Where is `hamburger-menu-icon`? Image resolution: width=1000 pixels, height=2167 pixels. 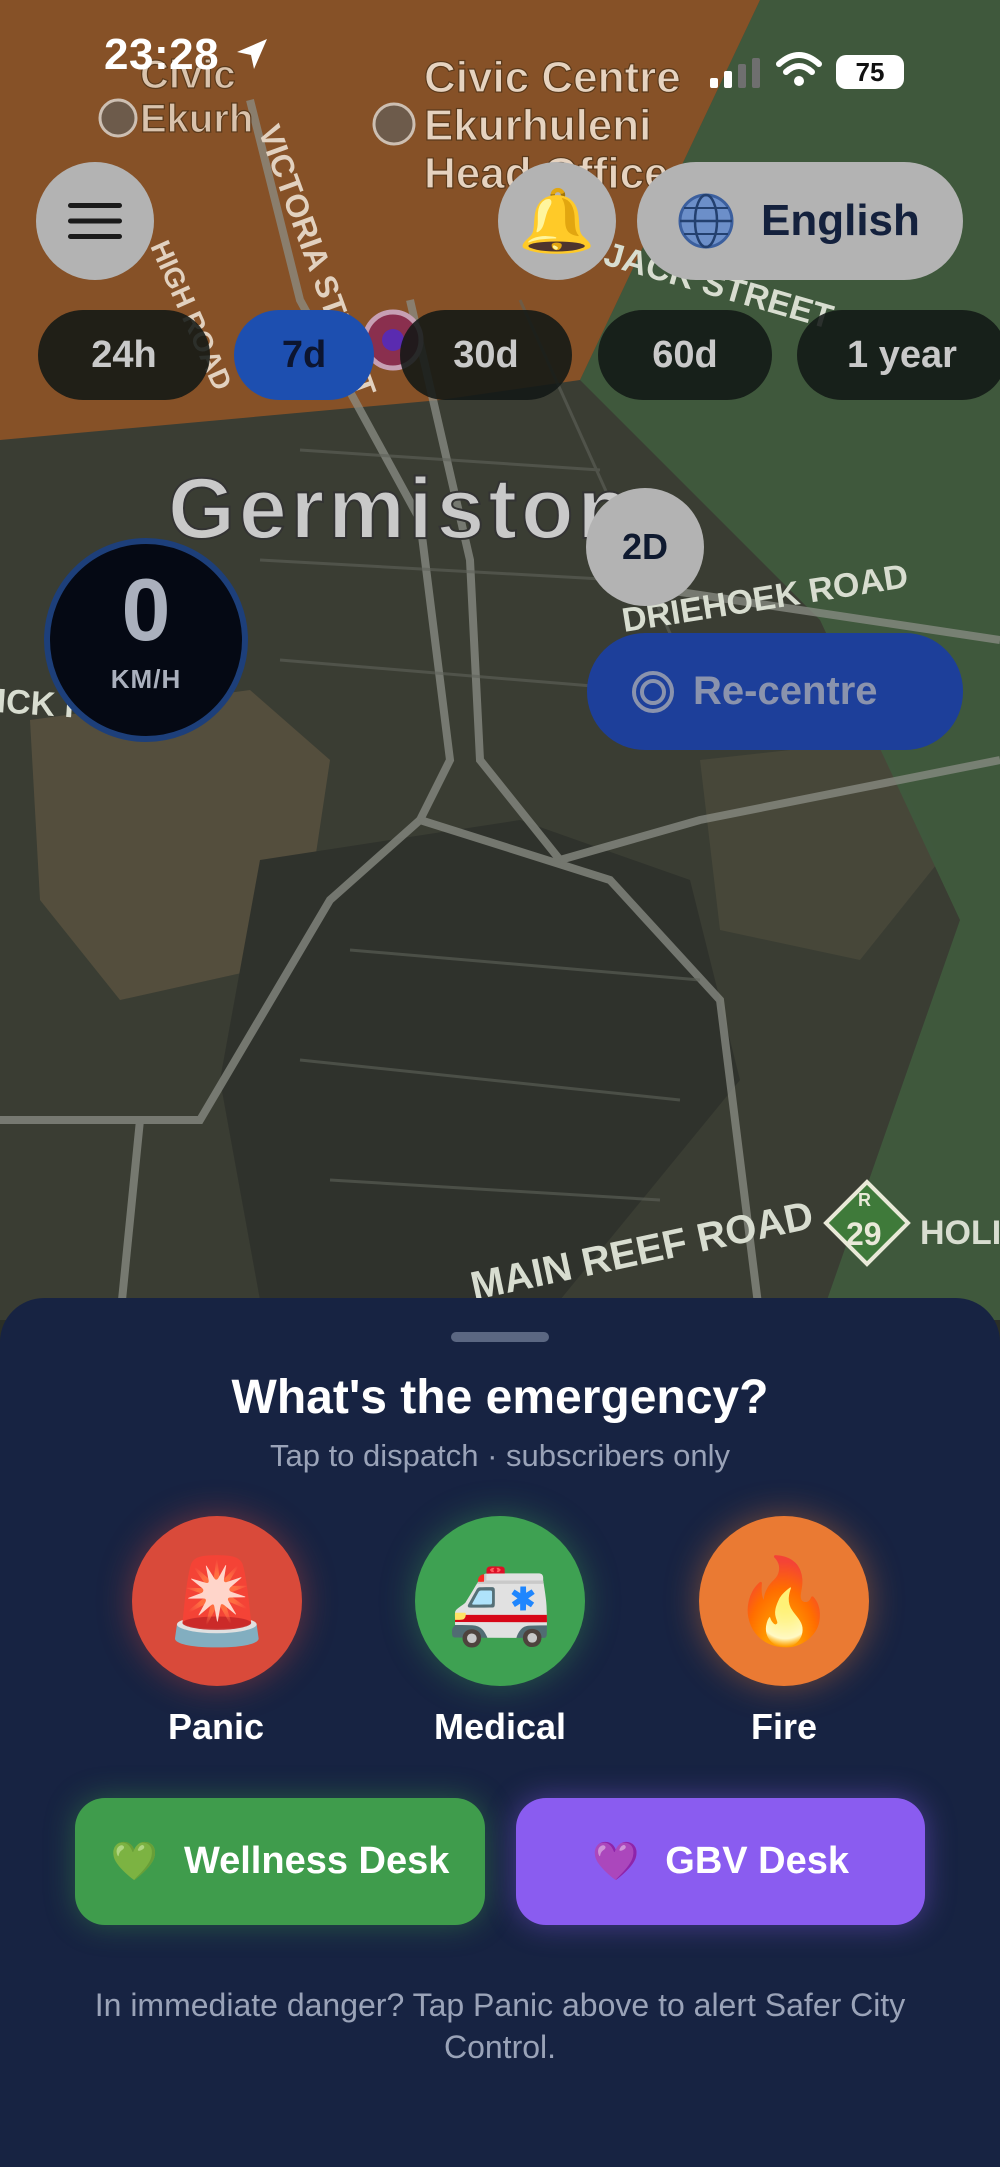
hamburger-menu-icon is located at coordinates (95, 221).